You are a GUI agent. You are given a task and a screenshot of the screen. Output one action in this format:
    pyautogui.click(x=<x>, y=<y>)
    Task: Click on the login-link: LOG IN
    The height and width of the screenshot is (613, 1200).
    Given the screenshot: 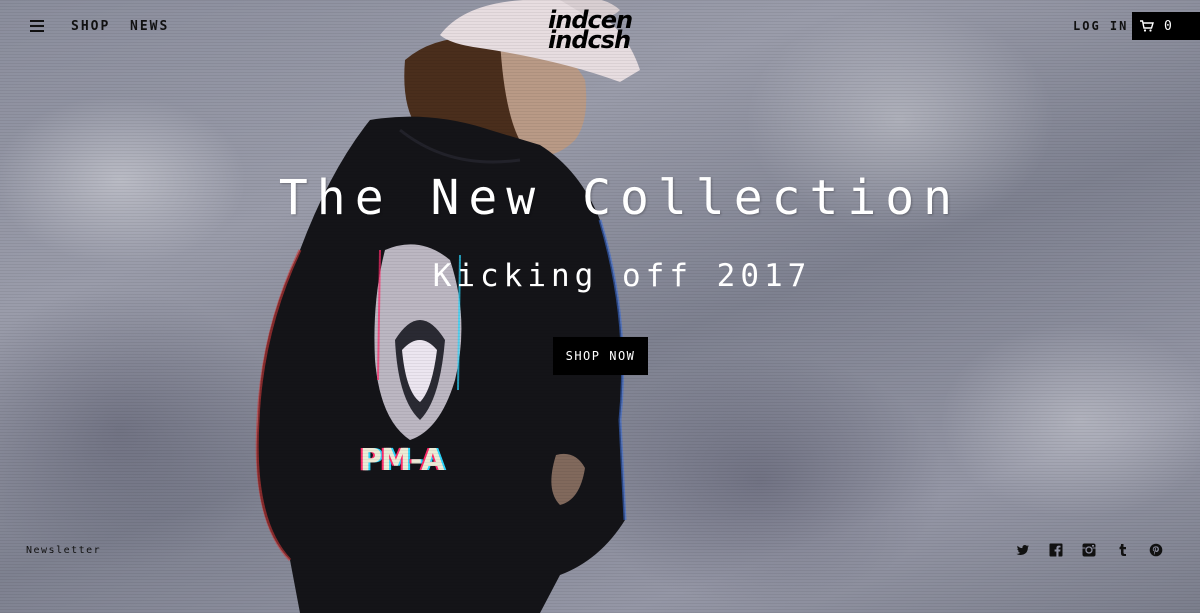 What is the action you would take?
    pyautogui.click(x=1100, y=26)
    